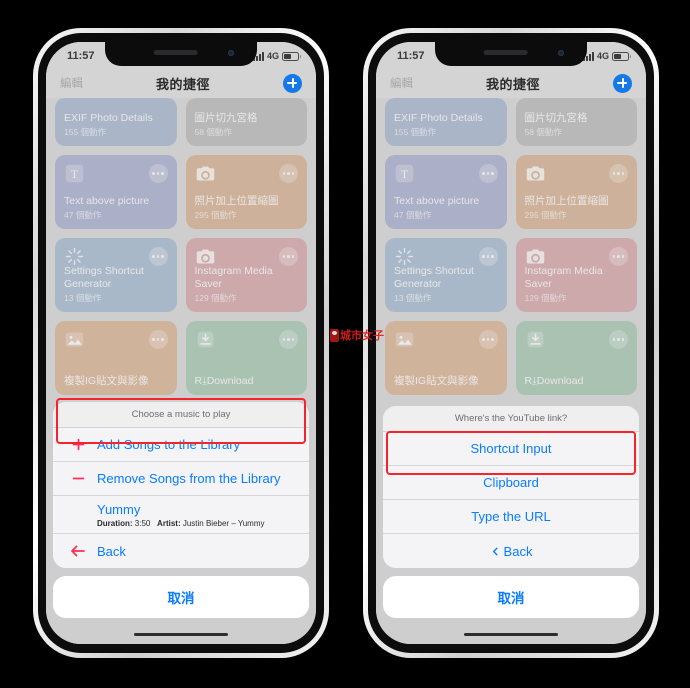 The image size is (690, 688). I want to click on shortcut-title: EXIF Photo Details, so click(108, 117).